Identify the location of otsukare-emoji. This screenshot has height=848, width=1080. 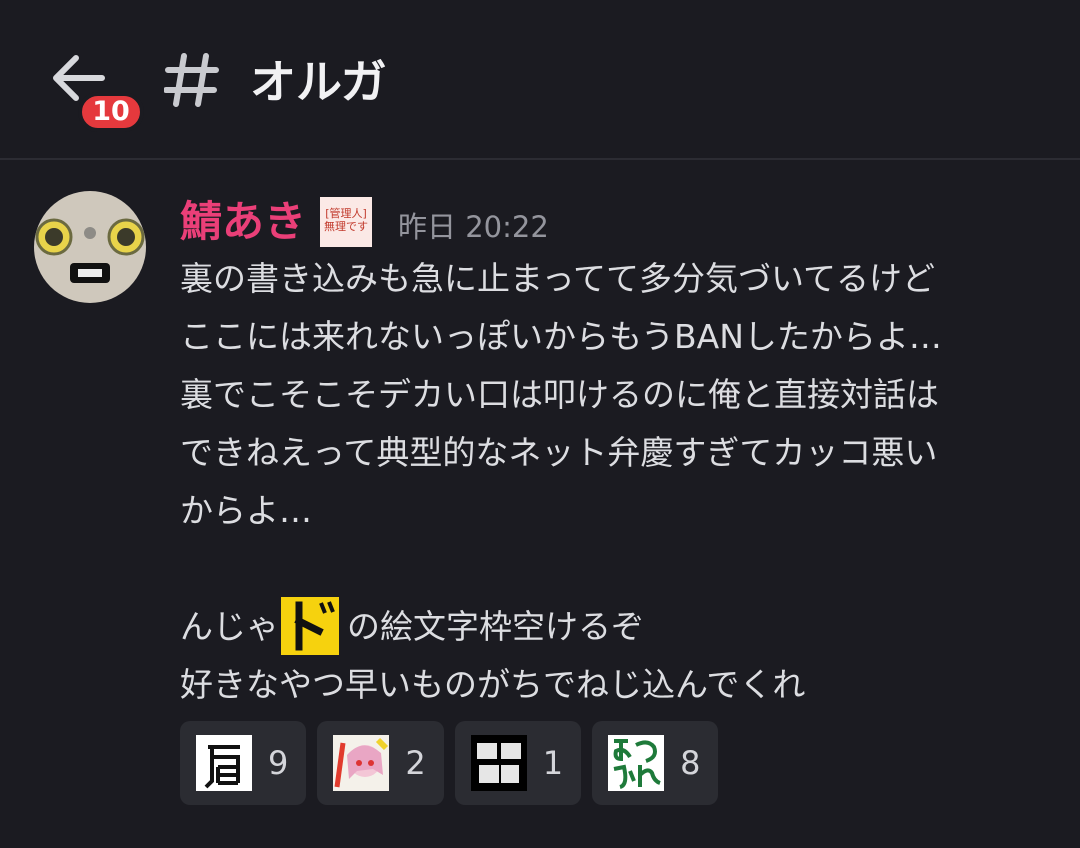
(636, 763).